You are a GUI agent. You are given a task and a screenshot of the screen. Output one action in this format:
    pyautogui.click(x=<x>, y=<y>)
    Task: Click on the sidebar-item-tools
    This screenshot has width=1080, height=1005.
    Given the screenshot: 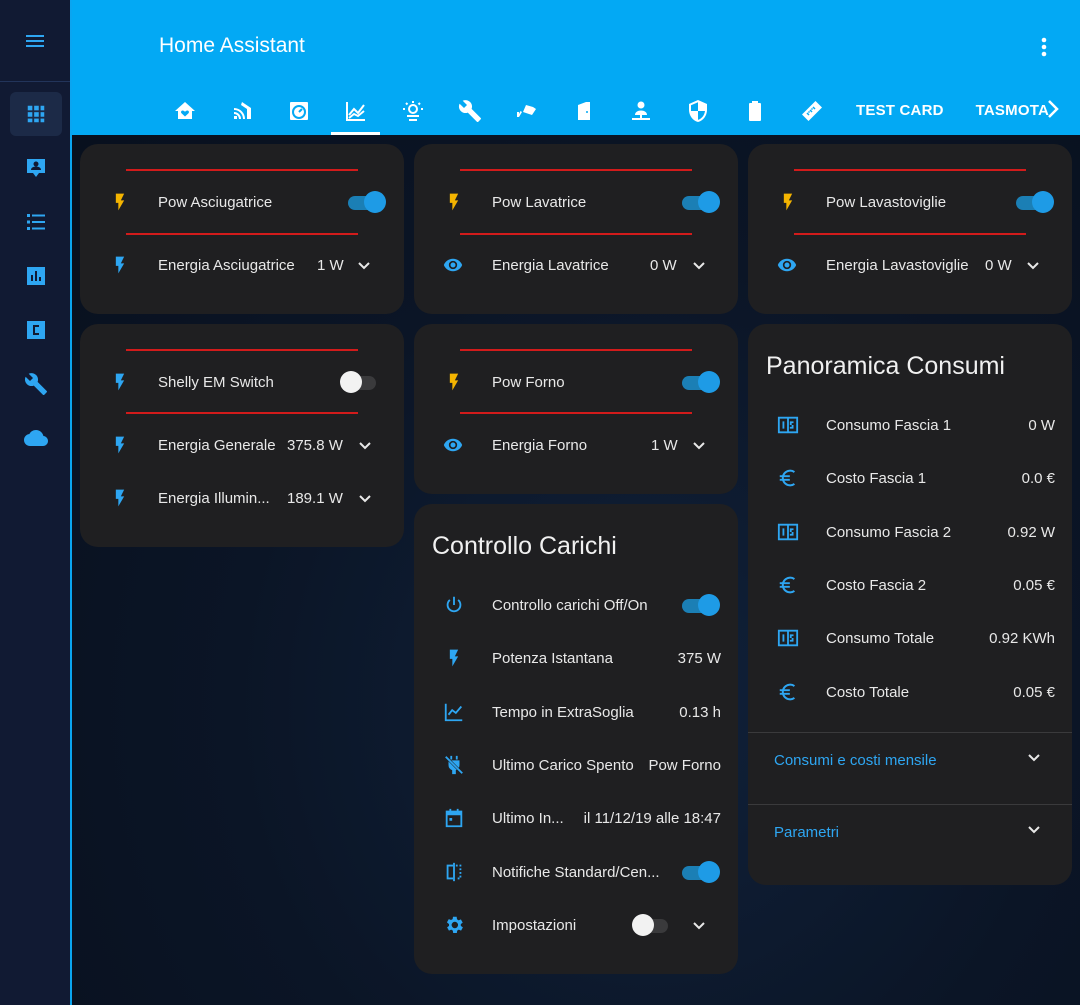 What is the action you would take?
    pyautogui.click(x=36, y=384)
    